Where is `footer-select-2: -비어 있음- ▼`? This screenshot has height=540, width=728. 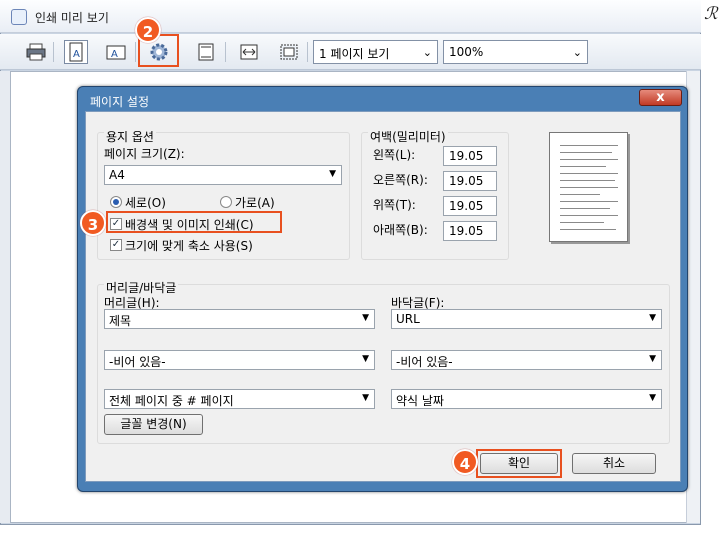
footer-select-2: -비어 있음- ▼ is located at coordinates (526, 360).